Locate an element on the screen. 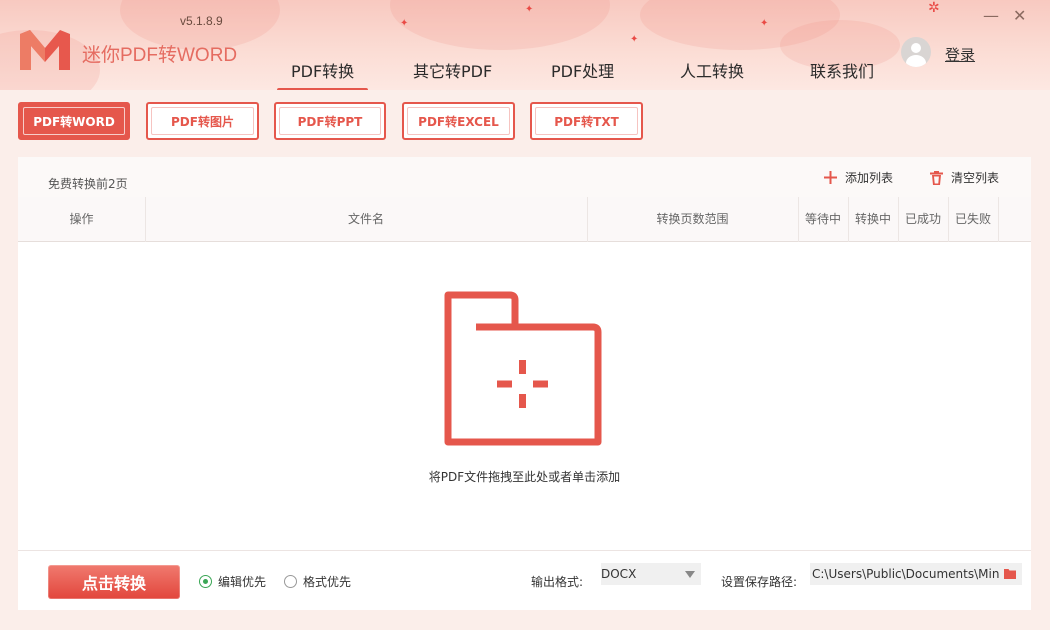 This screenshot has width=1050, height=630. subtab-label: PDF转图片 is located at coordinates (202, 121).